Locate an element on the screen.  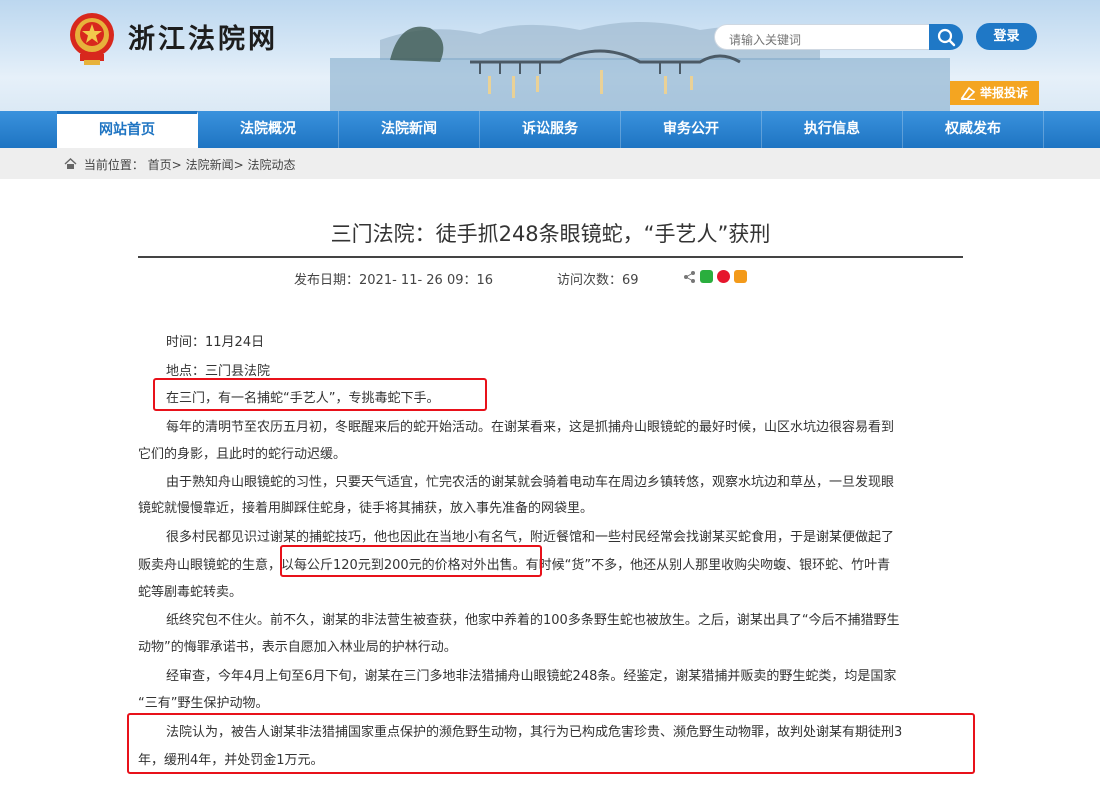
report-button: 举报投诉 is located at coordinates (994, 93).